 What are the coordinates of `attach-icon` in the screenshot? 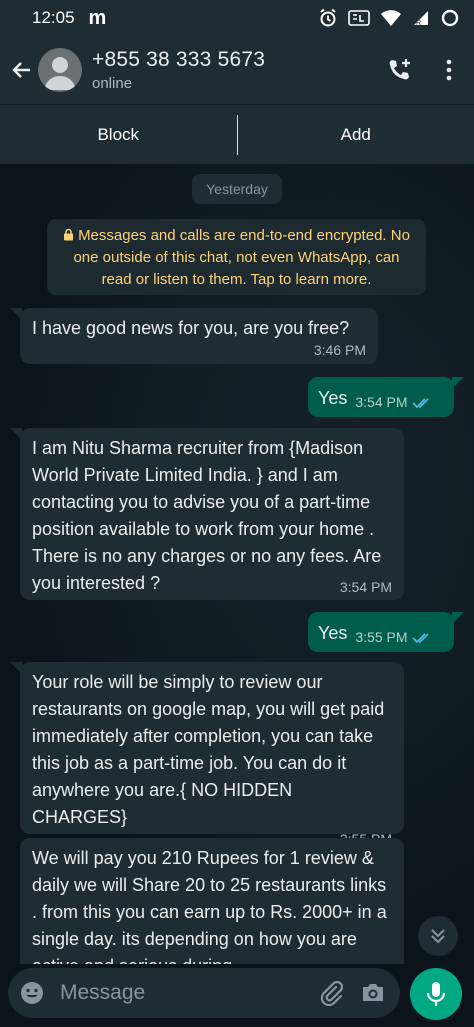 It's located at (331, 995).